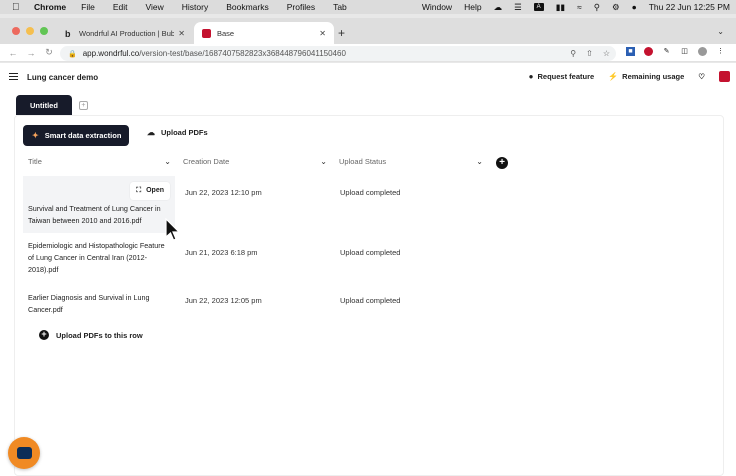  Describe the element at coordinates (301, 7) in the screenshot. I see `menu-profiles: Profiles` at that location.